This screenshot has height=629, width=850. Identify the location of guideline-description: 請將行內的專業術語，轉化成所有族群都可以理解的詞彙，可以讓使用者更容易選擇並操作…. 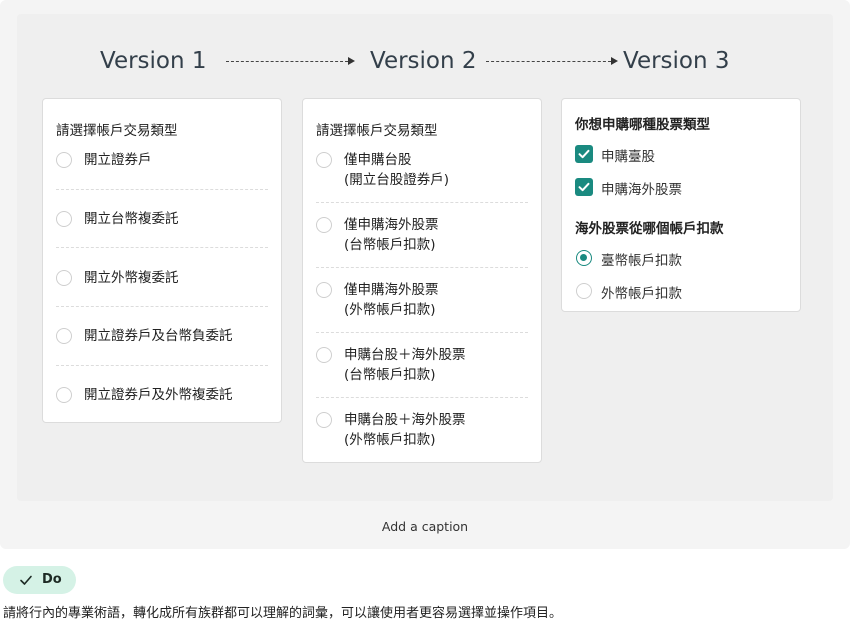
(283, 613).